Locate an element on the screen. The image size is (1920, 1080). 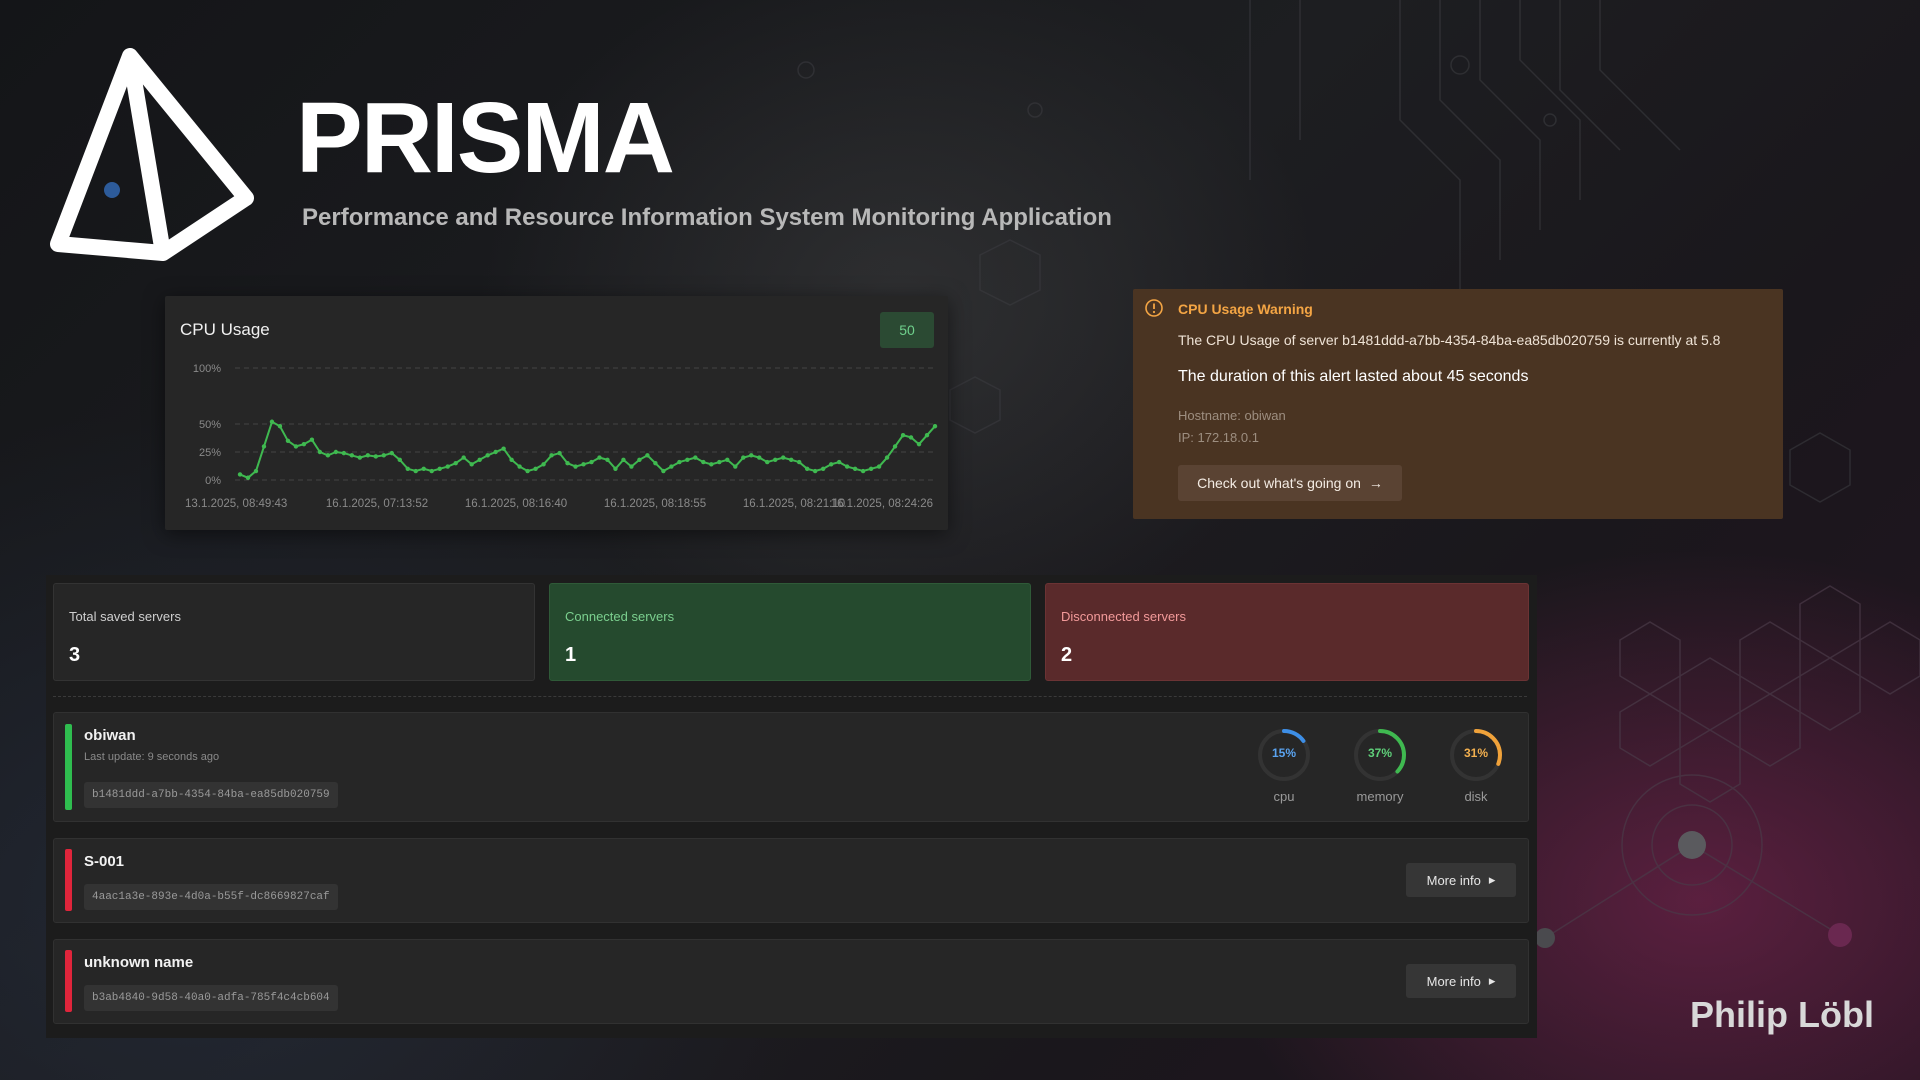
server-name: obiwan is located at coordinates (110, 735).